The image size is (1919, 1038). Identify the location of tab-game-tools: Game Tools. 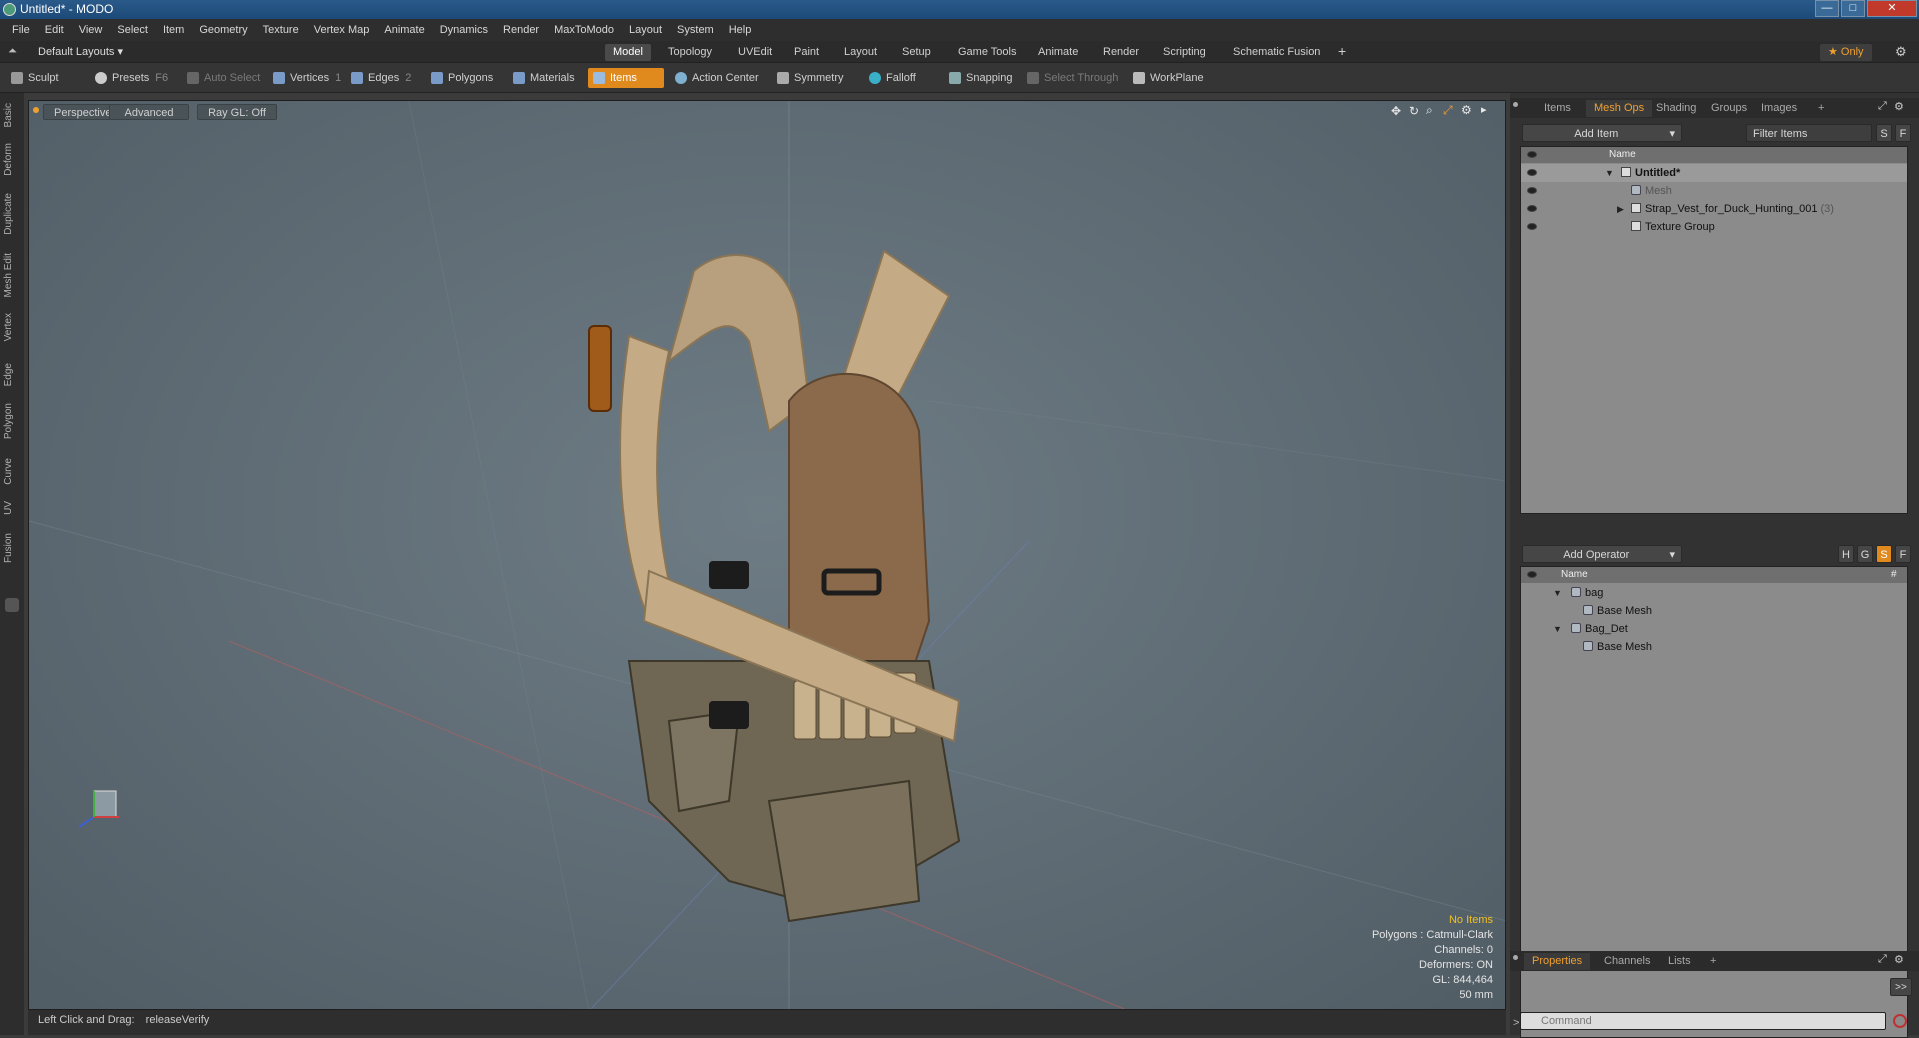
(987, 52).